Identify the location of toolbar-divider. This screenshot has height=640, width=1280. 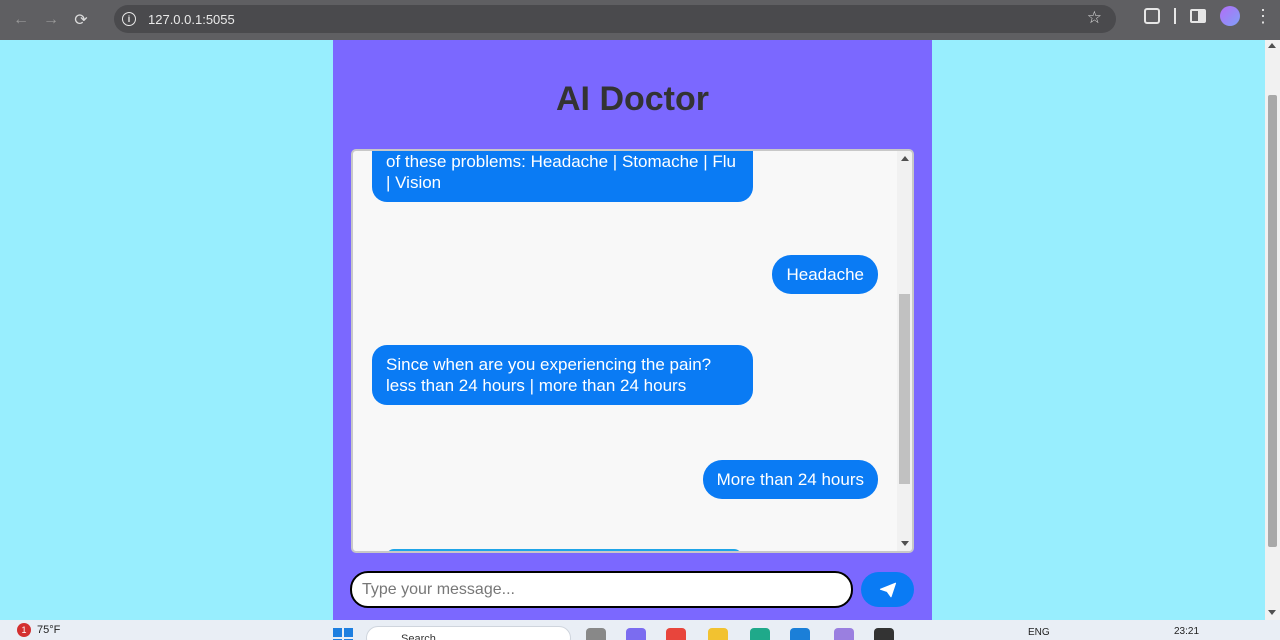
(1175, 16).